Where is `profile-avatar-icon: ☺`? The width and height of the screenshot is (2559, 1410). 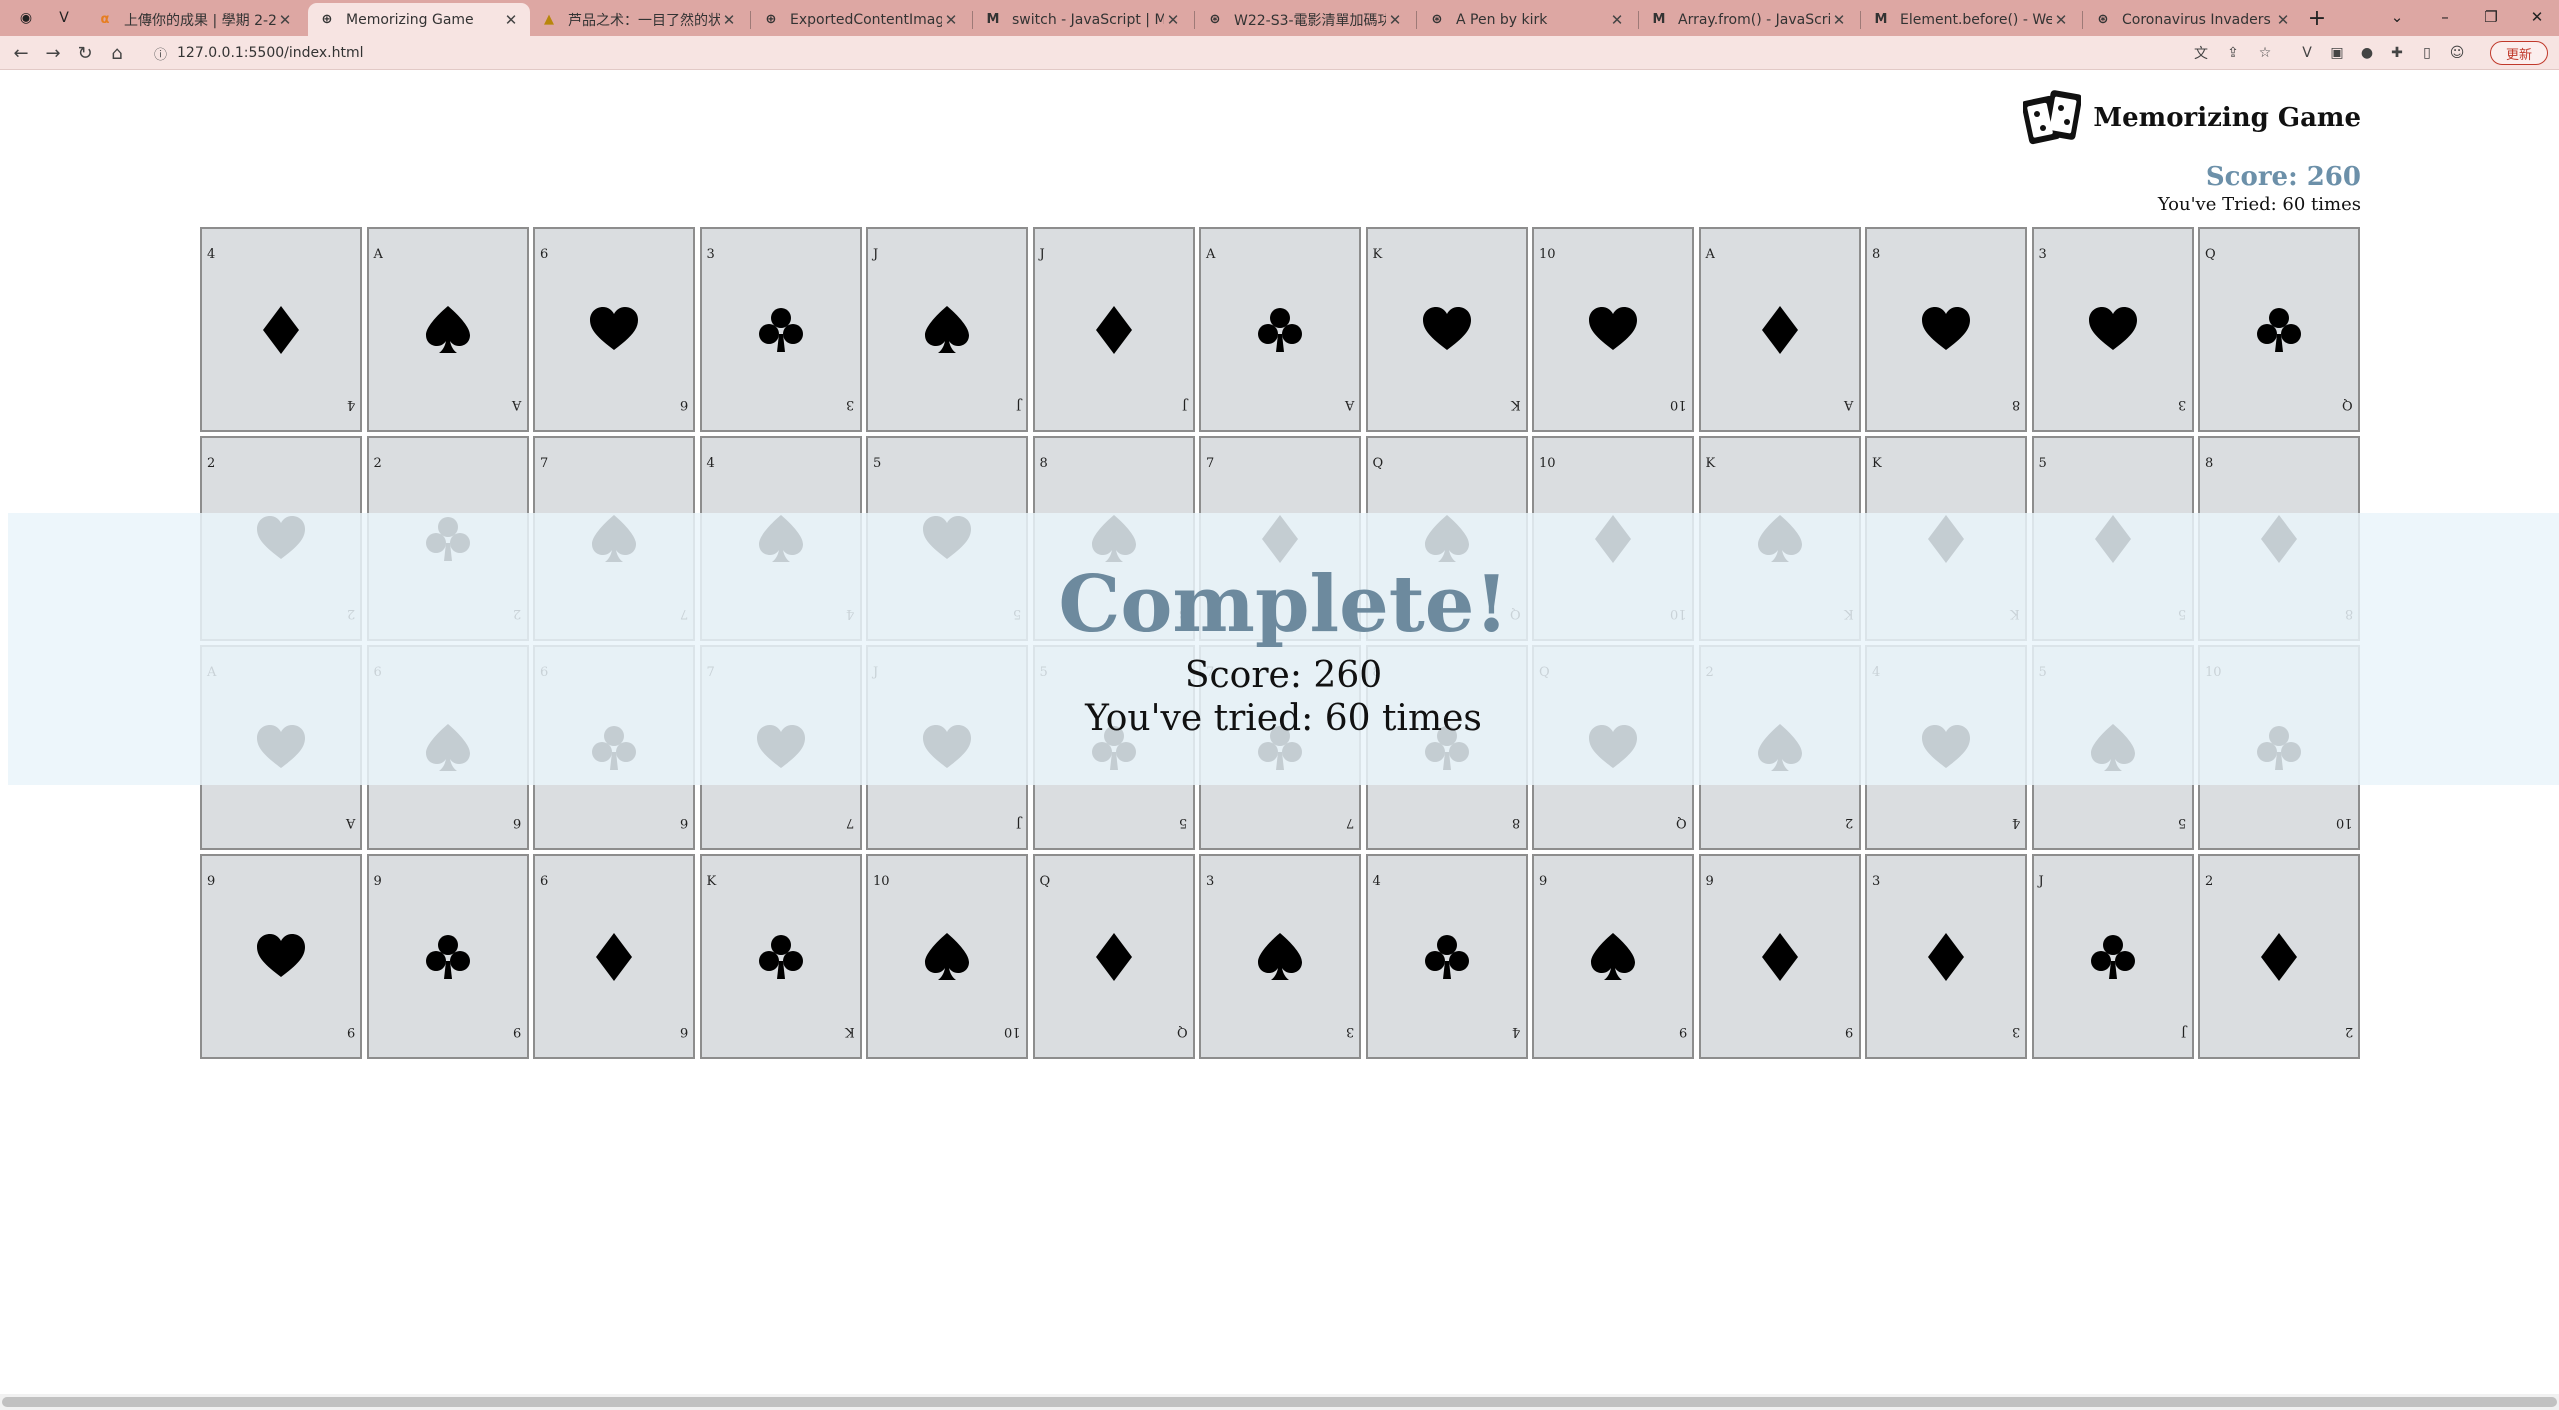 profile-avatar-icon: ☺ is located at coordinates (2457, 53).